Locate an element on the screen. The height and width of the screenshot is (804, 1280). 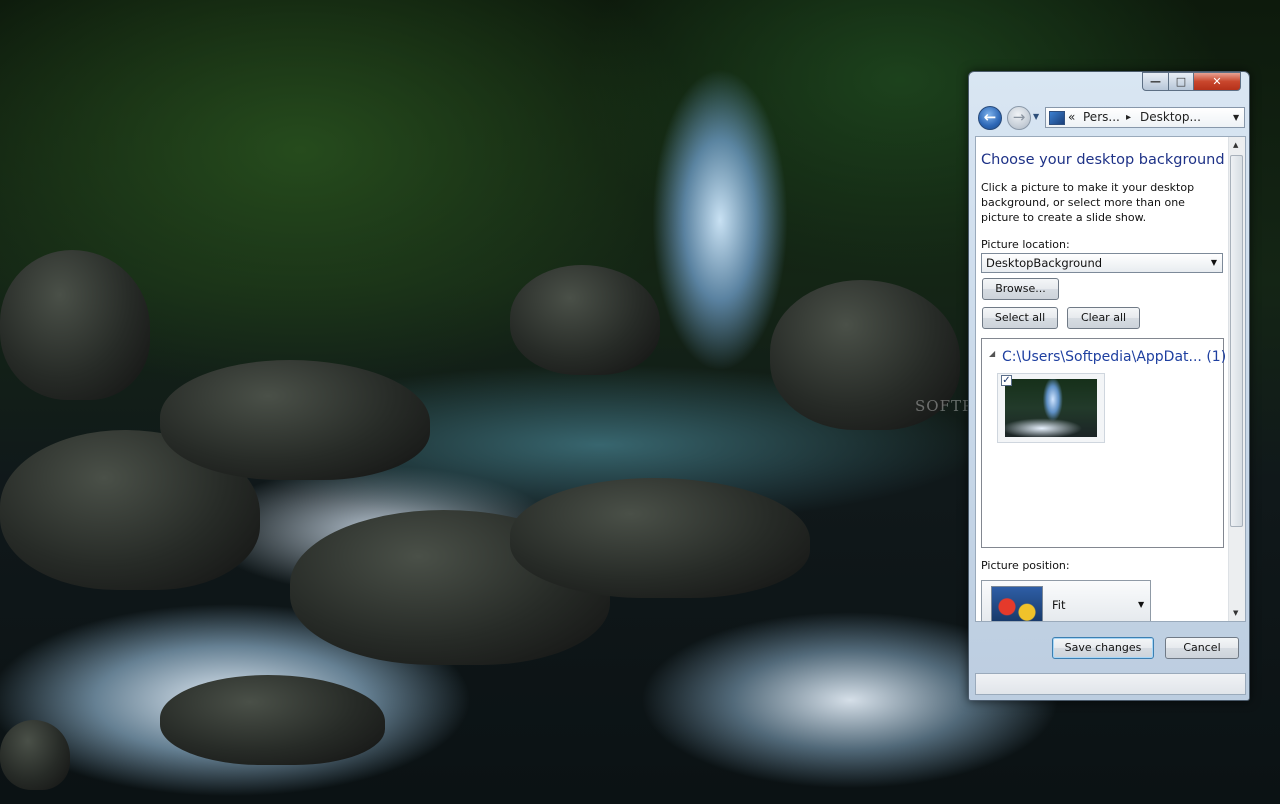
save-changes-button: Save changes is located at coordinates (1103, 648).